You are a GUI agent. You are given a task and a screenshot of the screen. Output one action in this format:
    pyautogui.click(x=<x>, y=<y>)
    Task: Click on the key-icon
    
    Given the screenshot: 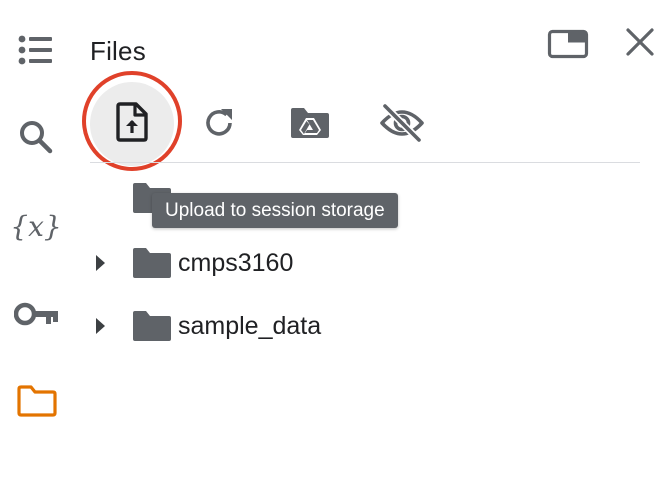 What is the action you would take?
    pyautogui.click(x=36, y=316)
    